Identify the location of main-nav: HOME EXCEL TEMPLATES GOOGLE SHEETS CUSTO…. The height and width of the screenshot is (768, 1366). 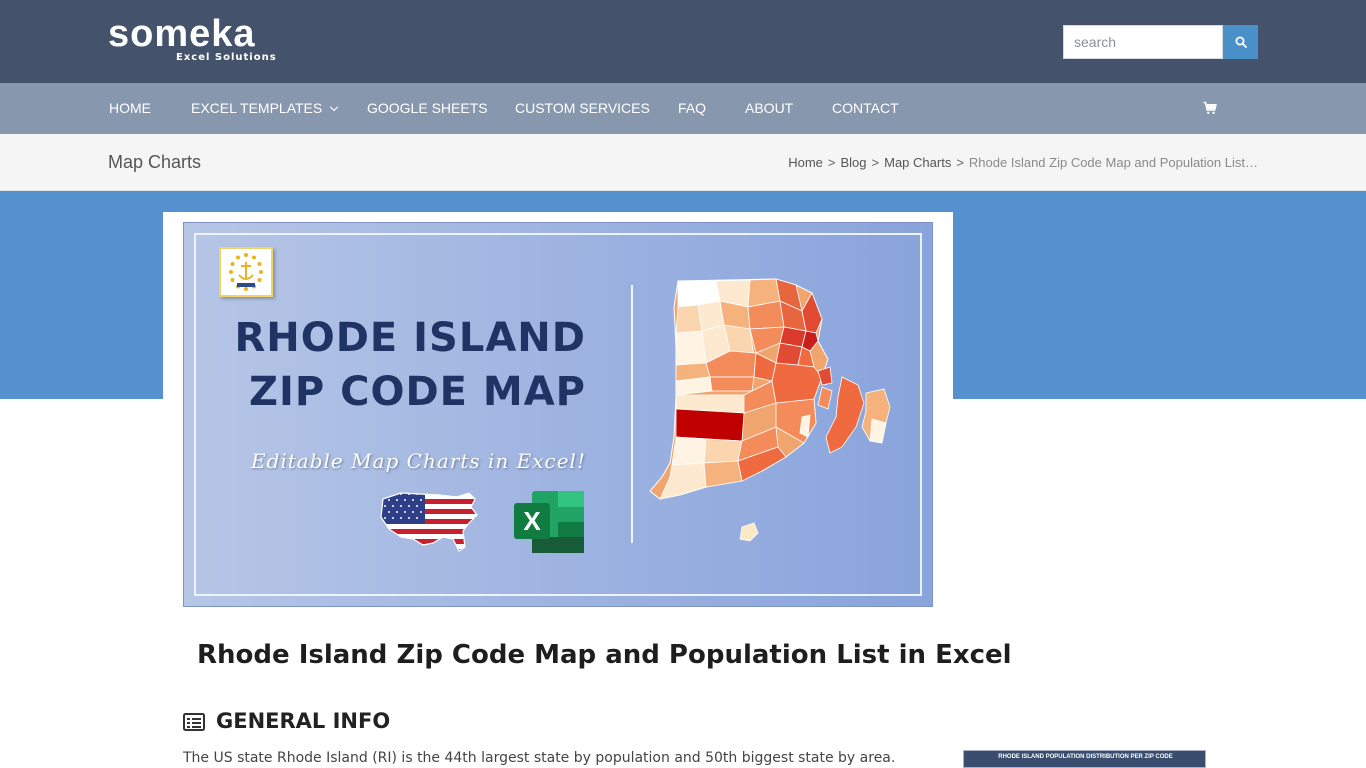
(683, 108).